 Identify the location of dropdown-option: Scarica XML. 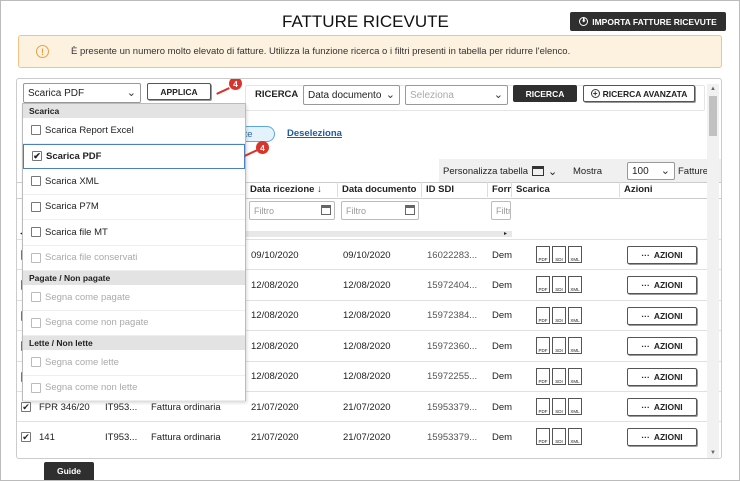
(134, 182).